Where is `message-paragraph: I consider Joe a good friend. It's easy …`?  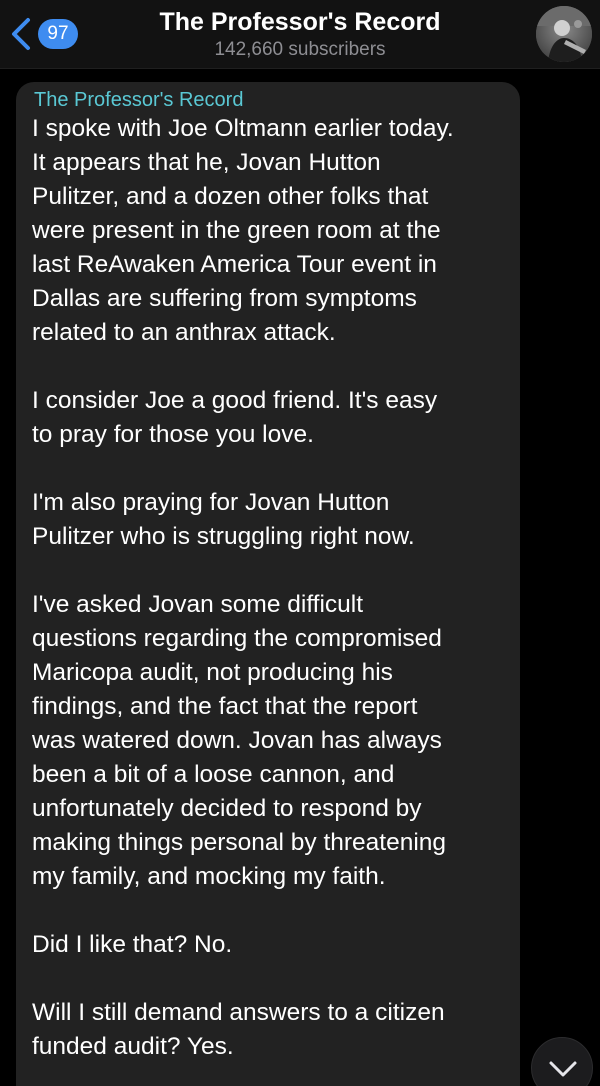 message-paragraph: I consider Joe a good friend. It's easy … is located at coordinates (235, 417).